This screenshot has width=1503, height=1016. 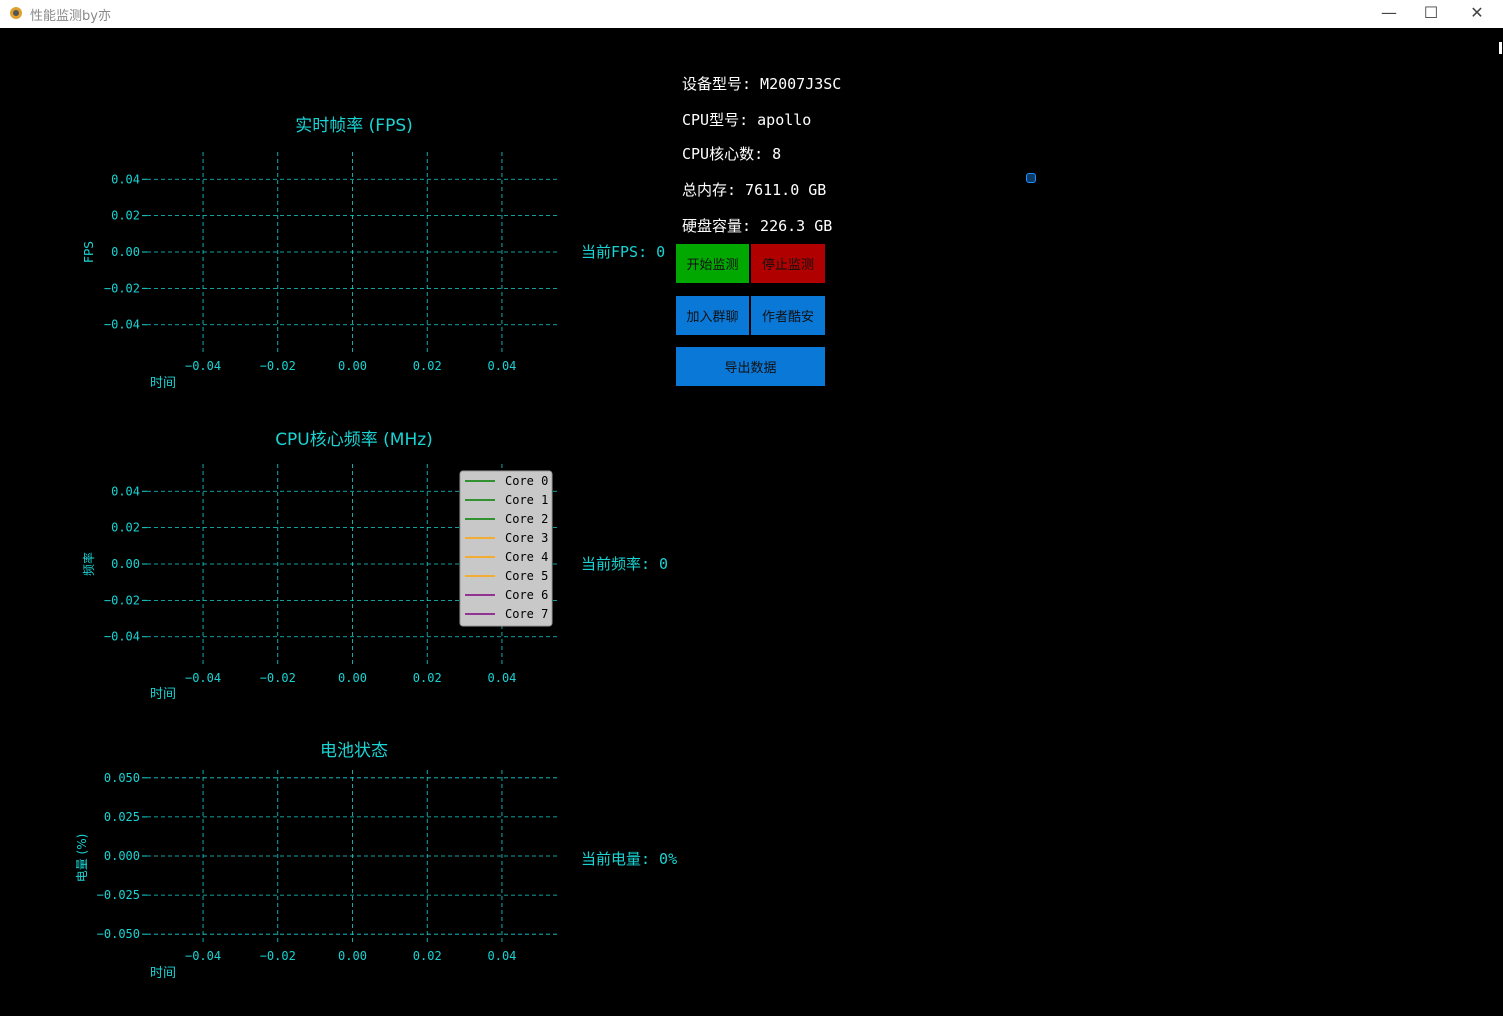 What do you see at coordinates (750, 366) in the screenshot?
I see `export-data-button: 导出数据` at bounding box center [750, 366].